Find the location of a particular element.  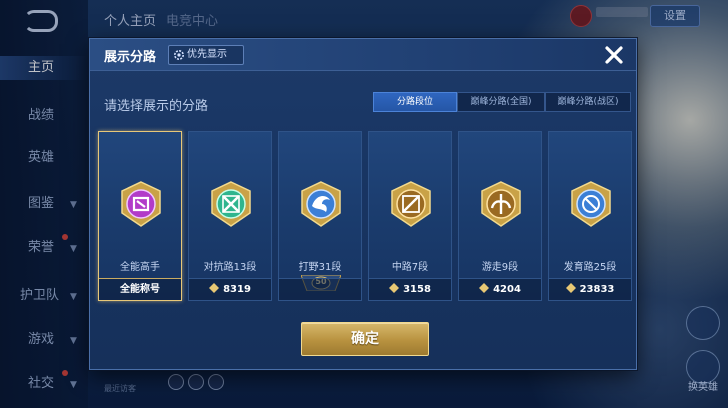

lane-points: 4204 is located at coordinates (500, 289).